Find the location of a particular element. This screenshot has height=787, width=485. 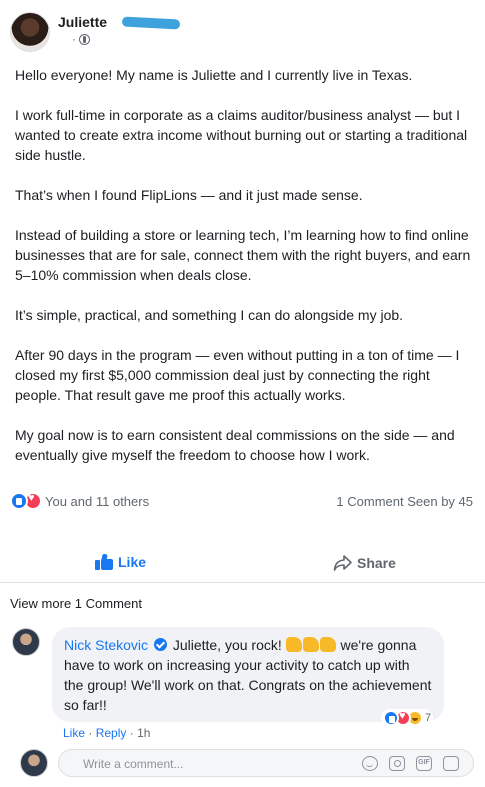

comment-text-start: Juliette, you rock! is located at coordinates (227, 645).